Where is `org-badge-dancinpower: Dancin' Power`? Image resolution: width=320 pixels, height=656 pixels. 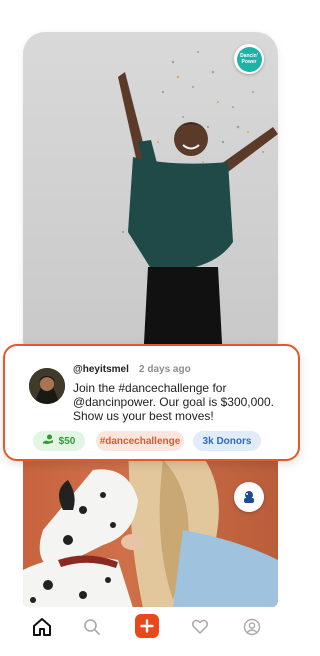 org-badge-dancinpower: Dancin' Power is located at coordinates (249, 59).